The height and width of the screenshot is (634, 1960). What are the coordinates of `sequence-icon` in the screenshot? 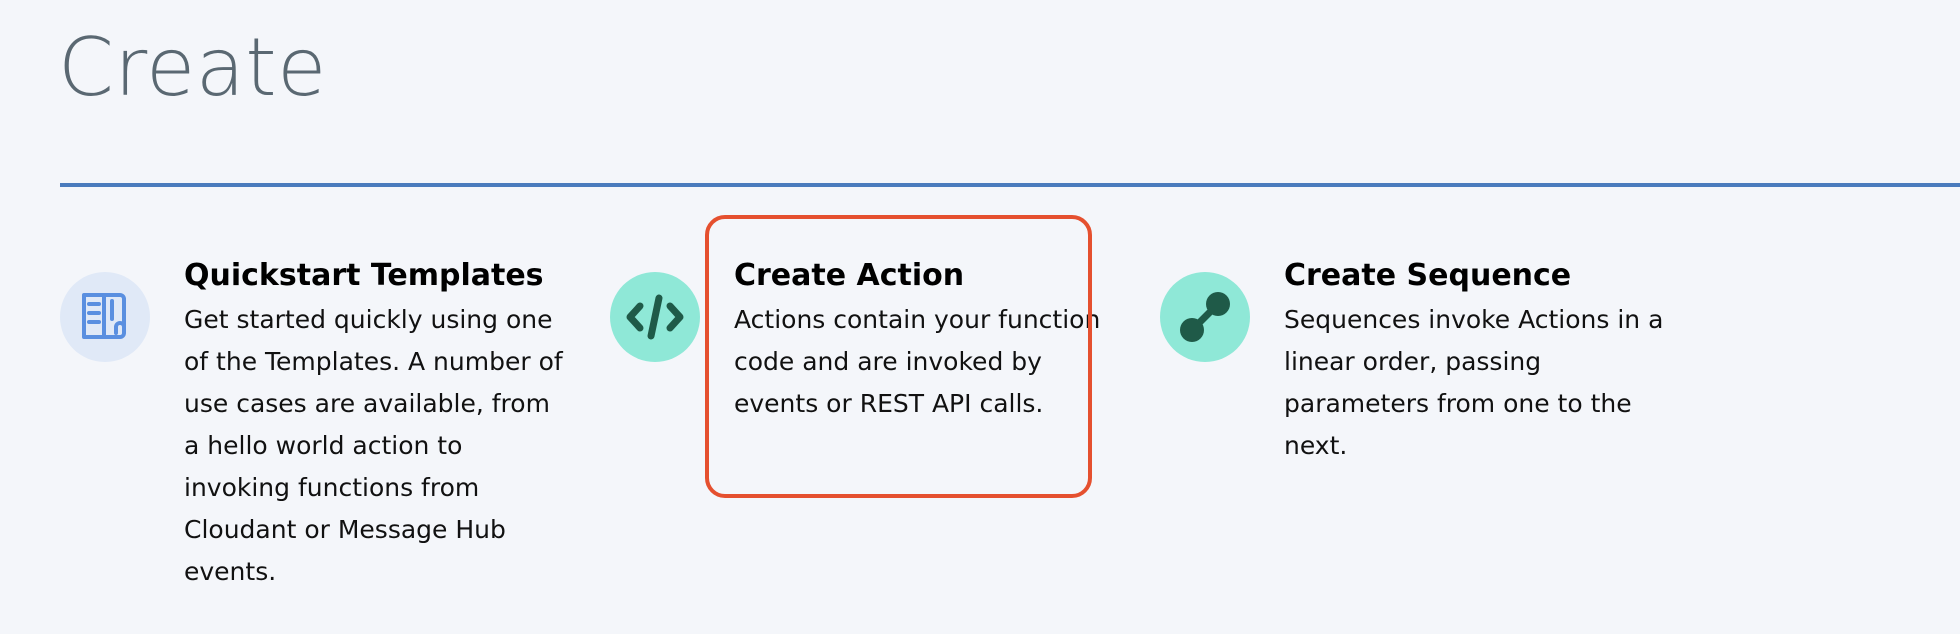 It's located at (1205, 317).